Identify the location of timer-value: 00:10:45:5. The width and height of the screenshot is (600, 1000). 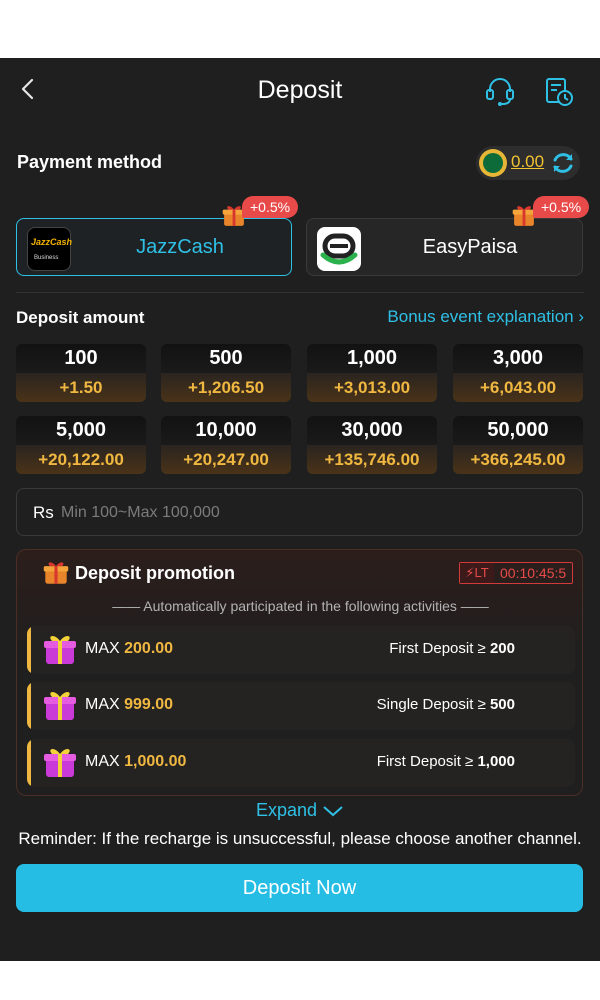
(533, 573).